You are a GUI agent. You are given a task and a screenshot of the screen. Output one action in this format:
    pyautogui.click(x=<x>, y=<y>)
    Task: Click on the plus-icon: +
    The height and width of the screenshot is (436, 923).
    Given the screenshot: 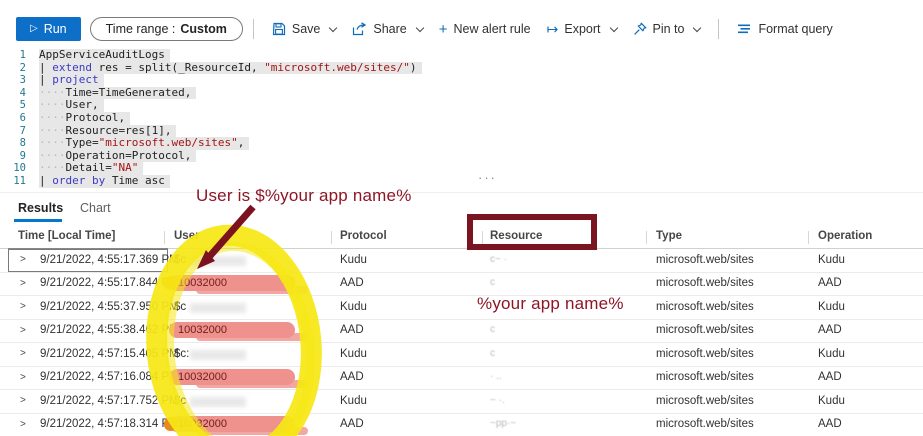 What is the action you would take?
    pyautogui.click(x=443, y=29)
    